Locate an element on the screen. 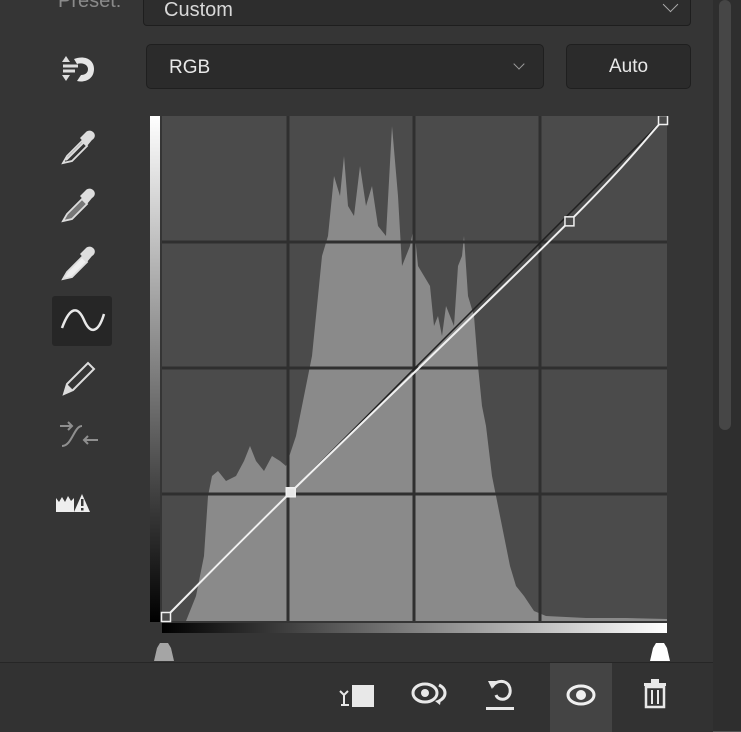 The height and width of the screenshot is (732, 741). visibility-eye-icon is located at coordinates (581, 697).